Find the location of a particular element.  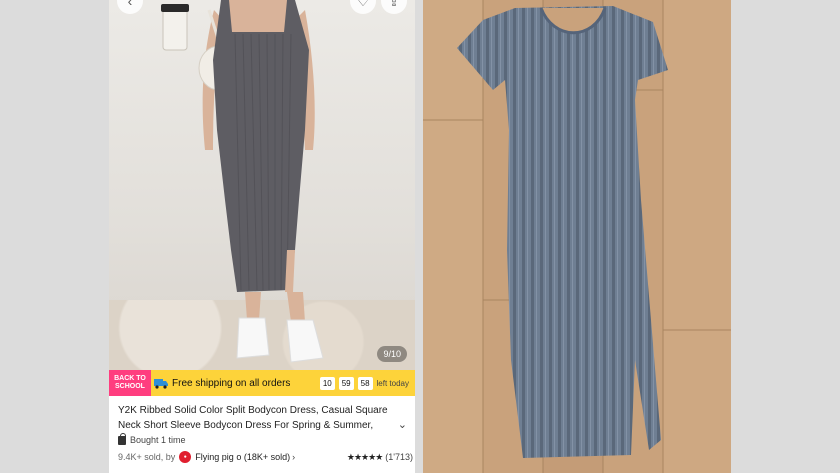

timer-seconds: 58 is located at coordinates (365, 383).